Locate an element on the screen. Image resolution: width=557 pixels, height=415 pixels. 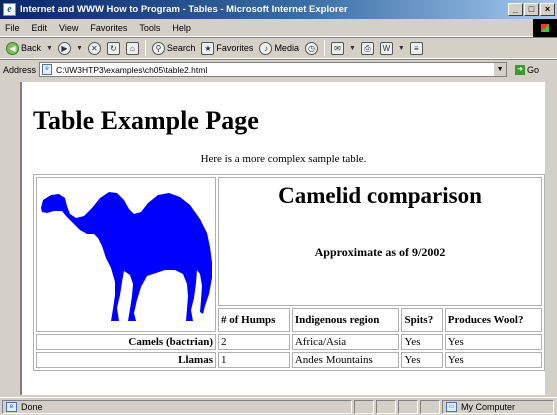
intro-text: Here is a more complex sample table. is located at coordinates (283, 159).